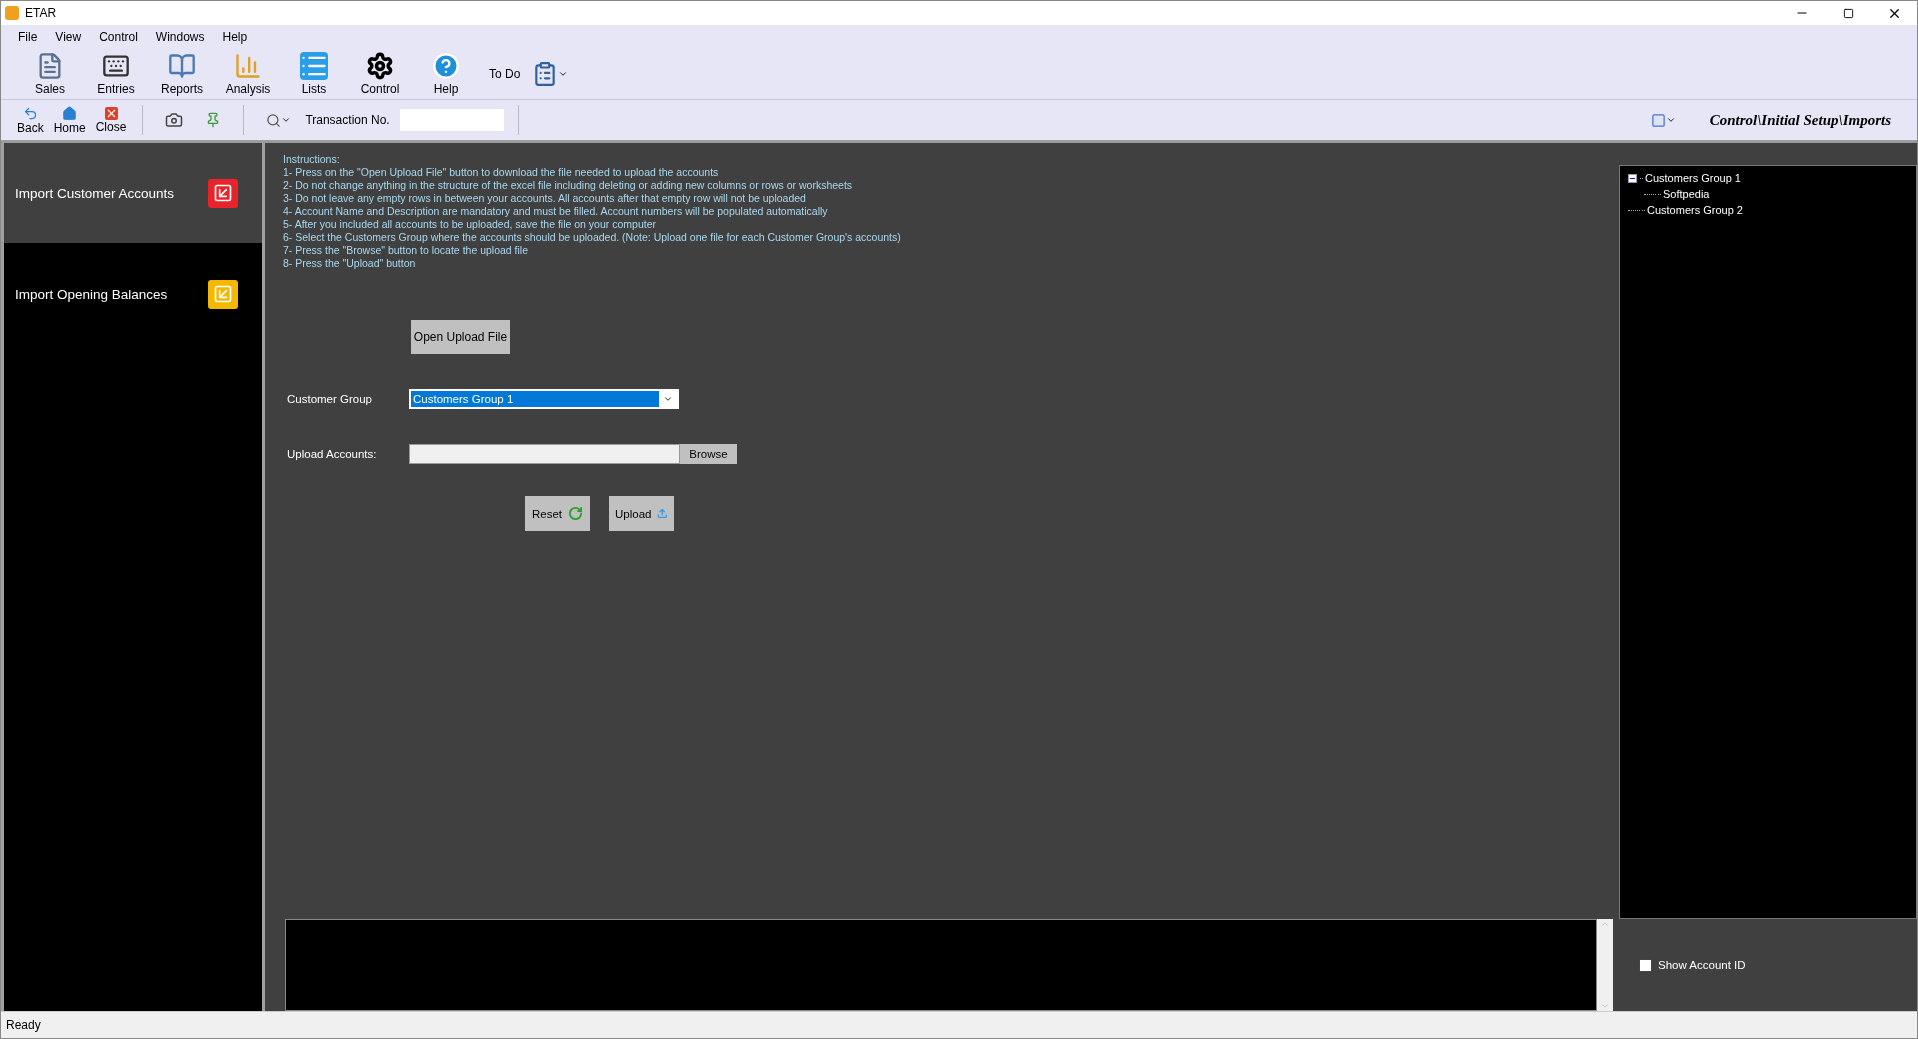 The height and width of the screenshot is (1039, 1918). I want to click on menu-item: Windows, so click(180, 37).